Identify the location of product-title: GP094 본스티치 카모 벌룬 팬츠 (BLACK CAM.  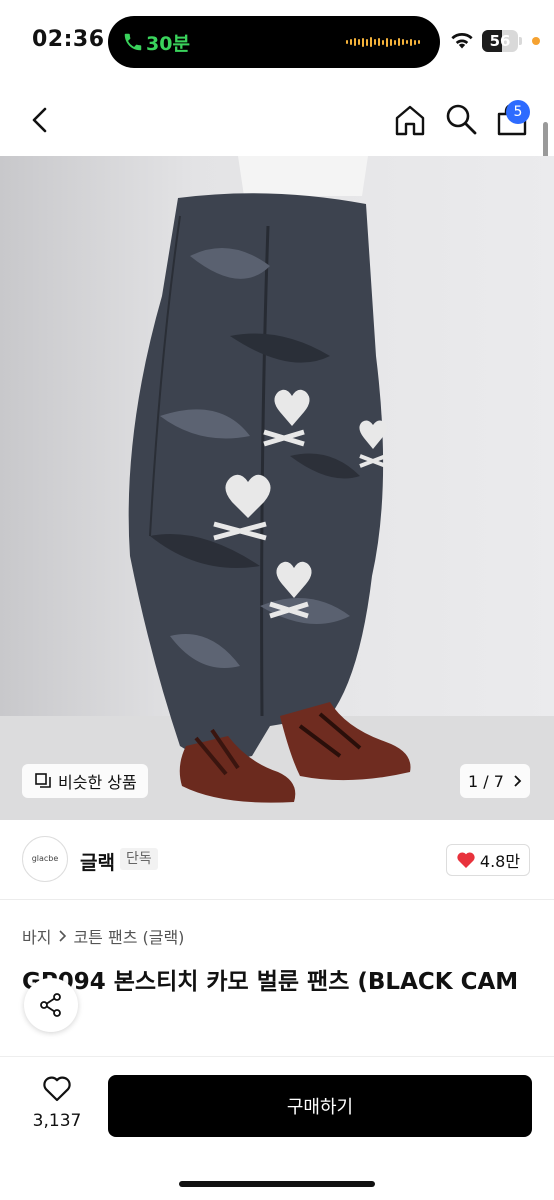
(270, 982).